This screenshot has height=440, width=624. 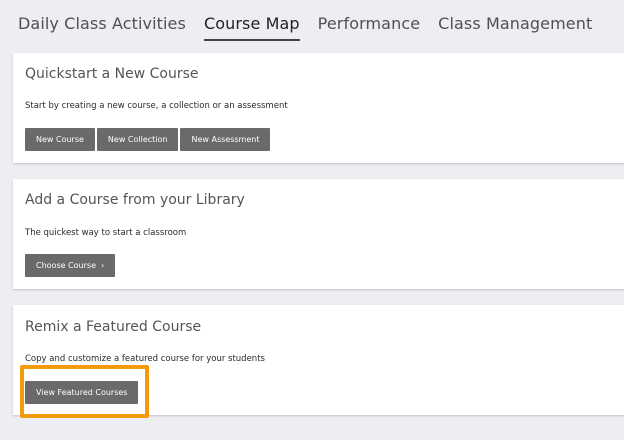 I want to click on featured-title: Remix a Featured Course, so click(x=113, y=327).